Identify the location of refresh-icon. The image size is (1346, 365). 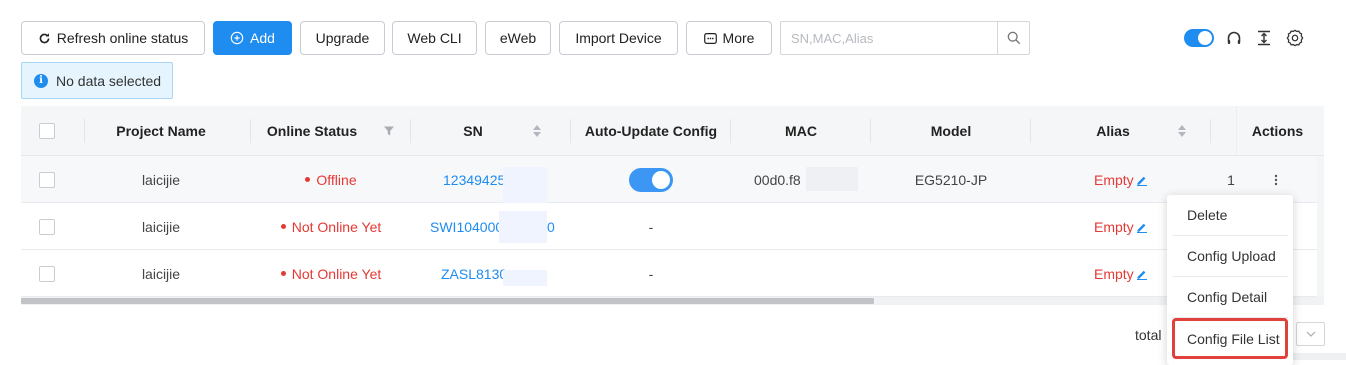
(44, 38).